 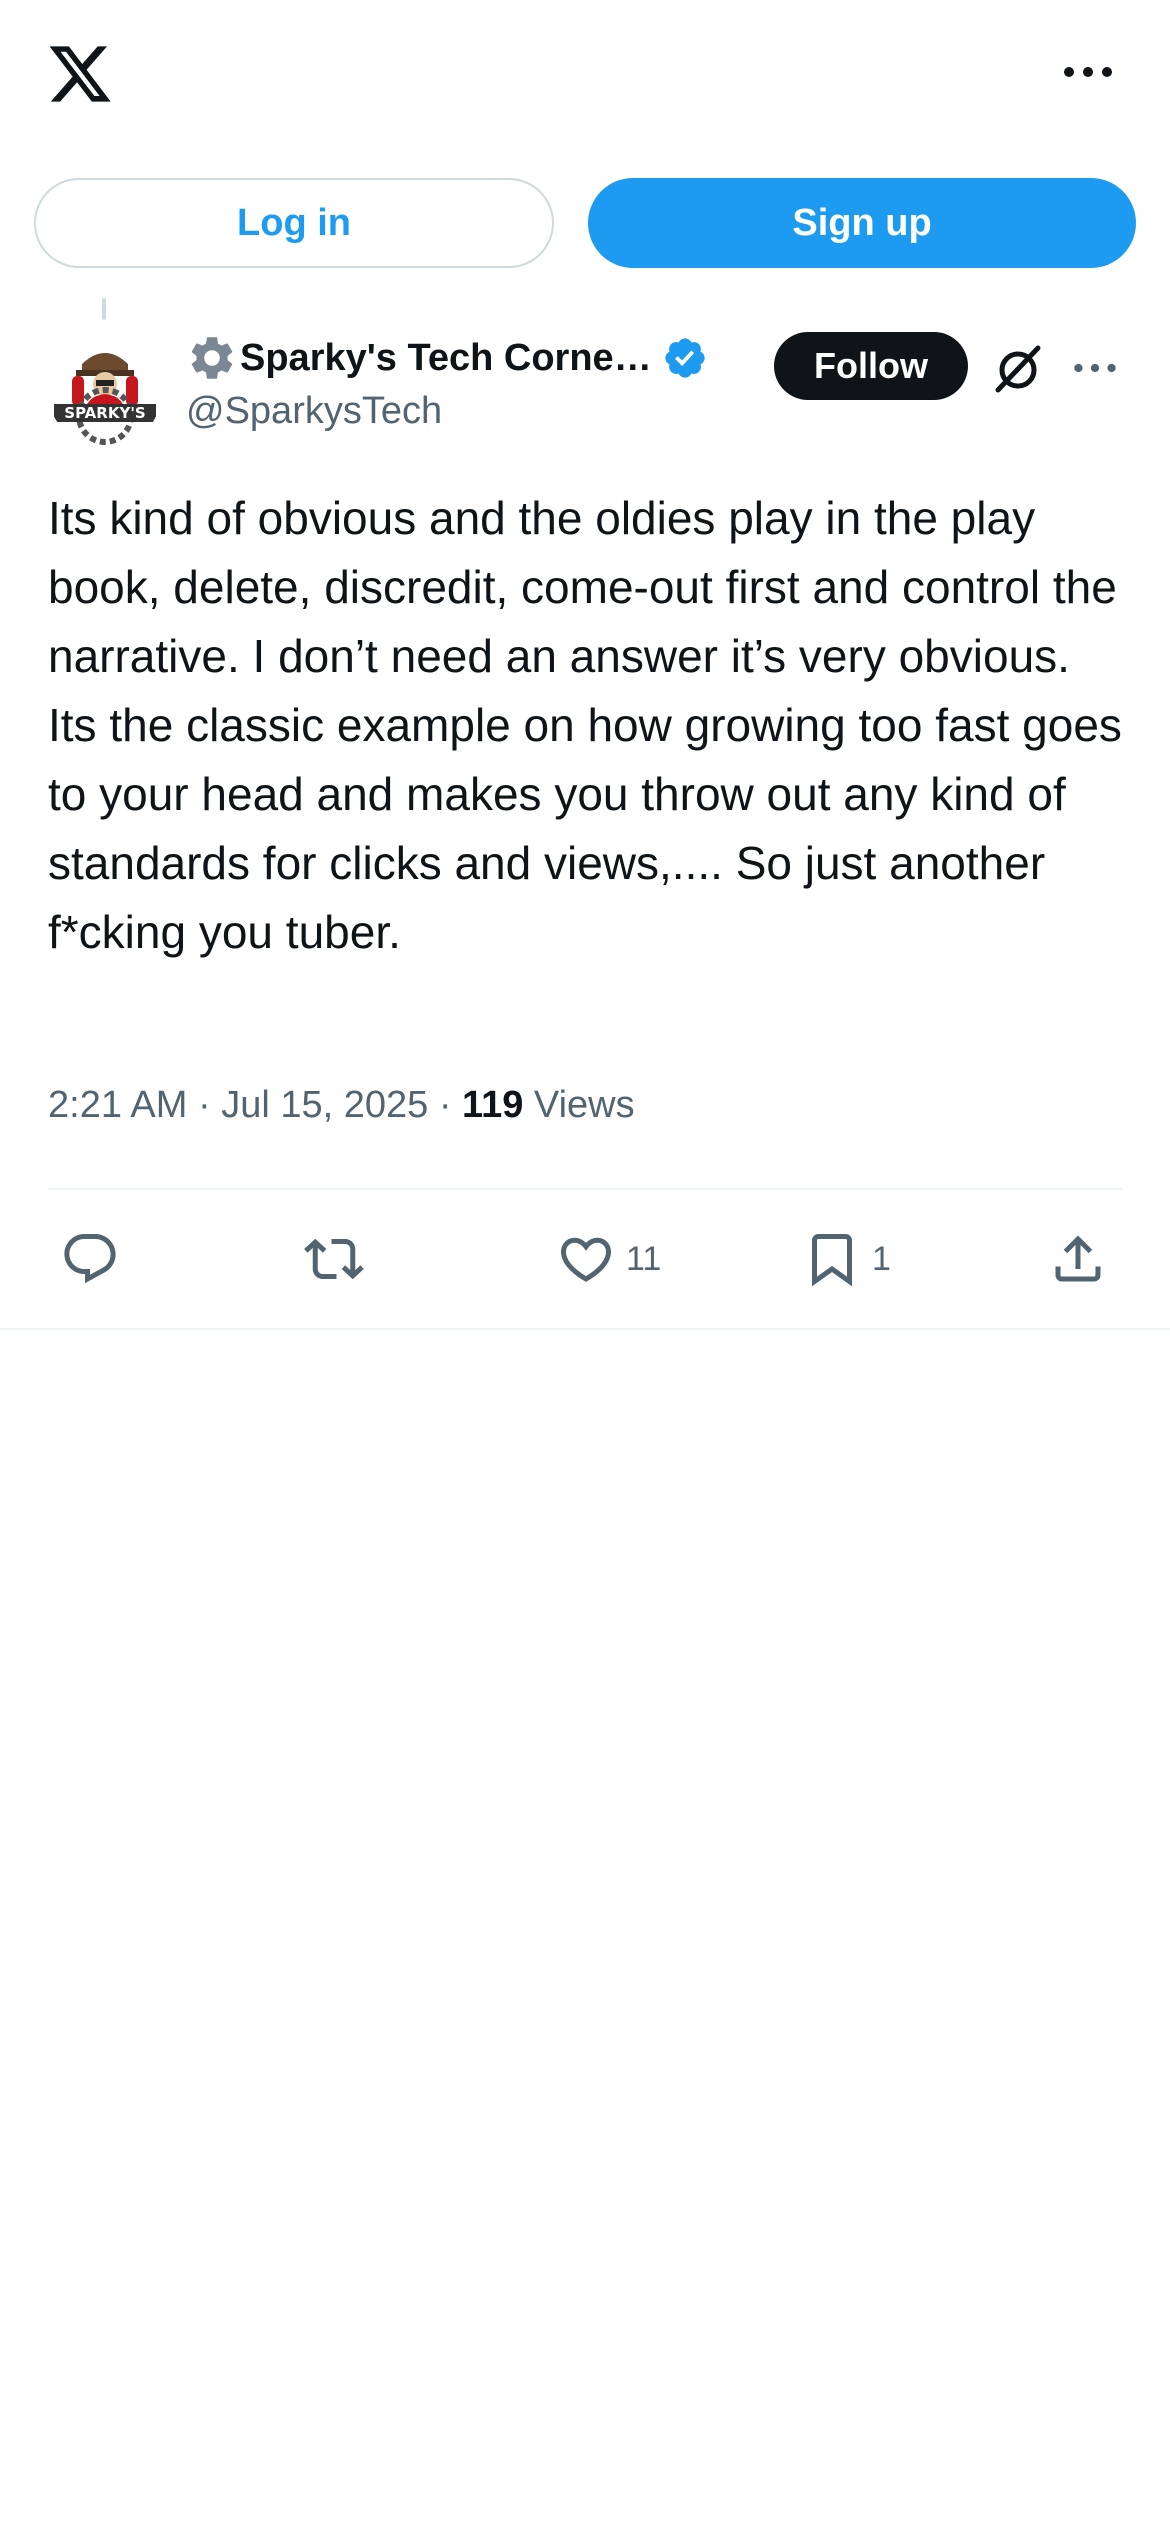 What do you see at coordinates (493, 1105) in the screenshot?
I see `views-count: 119` at bounding box center [493, 1105].